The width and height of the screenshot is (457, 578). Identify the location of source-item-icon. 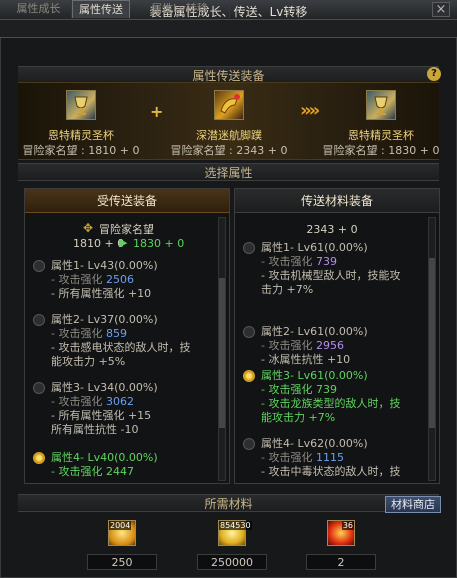
(81, 105).